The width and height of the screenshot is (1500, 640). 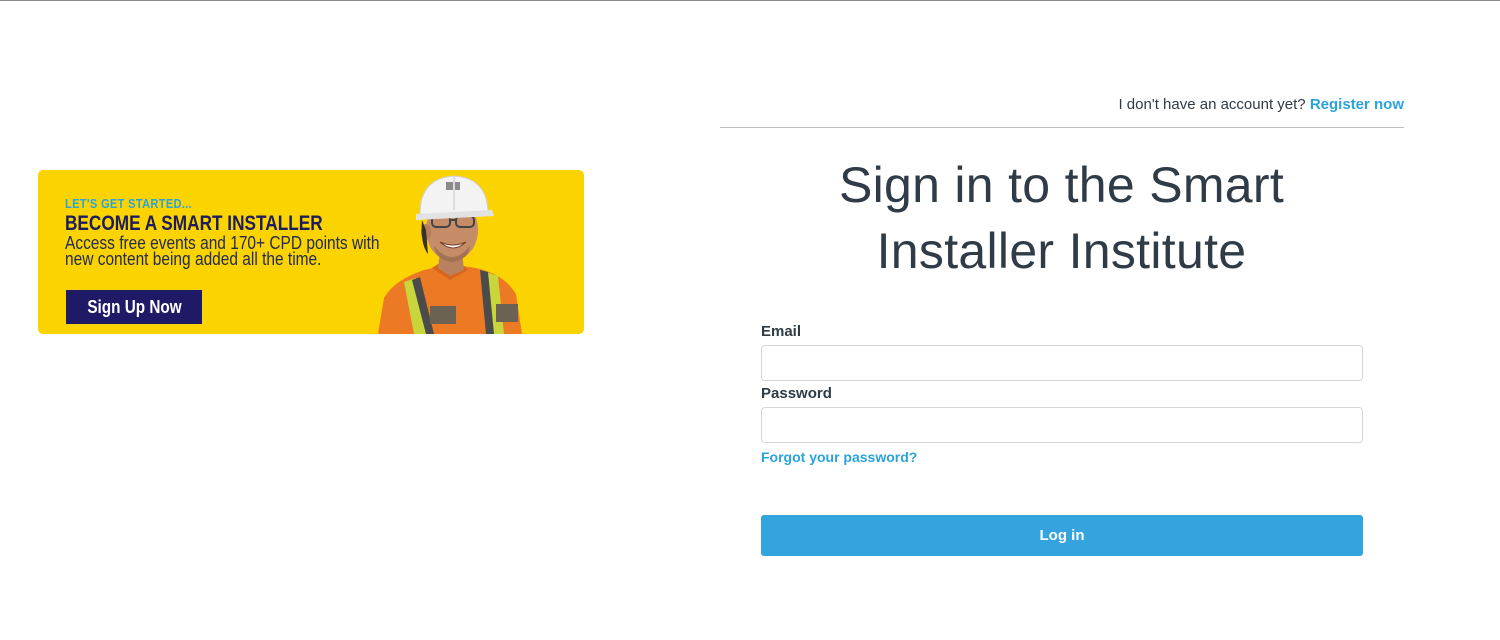 What do you see at coordinates (1062, 425) in the screenshot?
I see `password-field` at bounding box center [1062, 425].